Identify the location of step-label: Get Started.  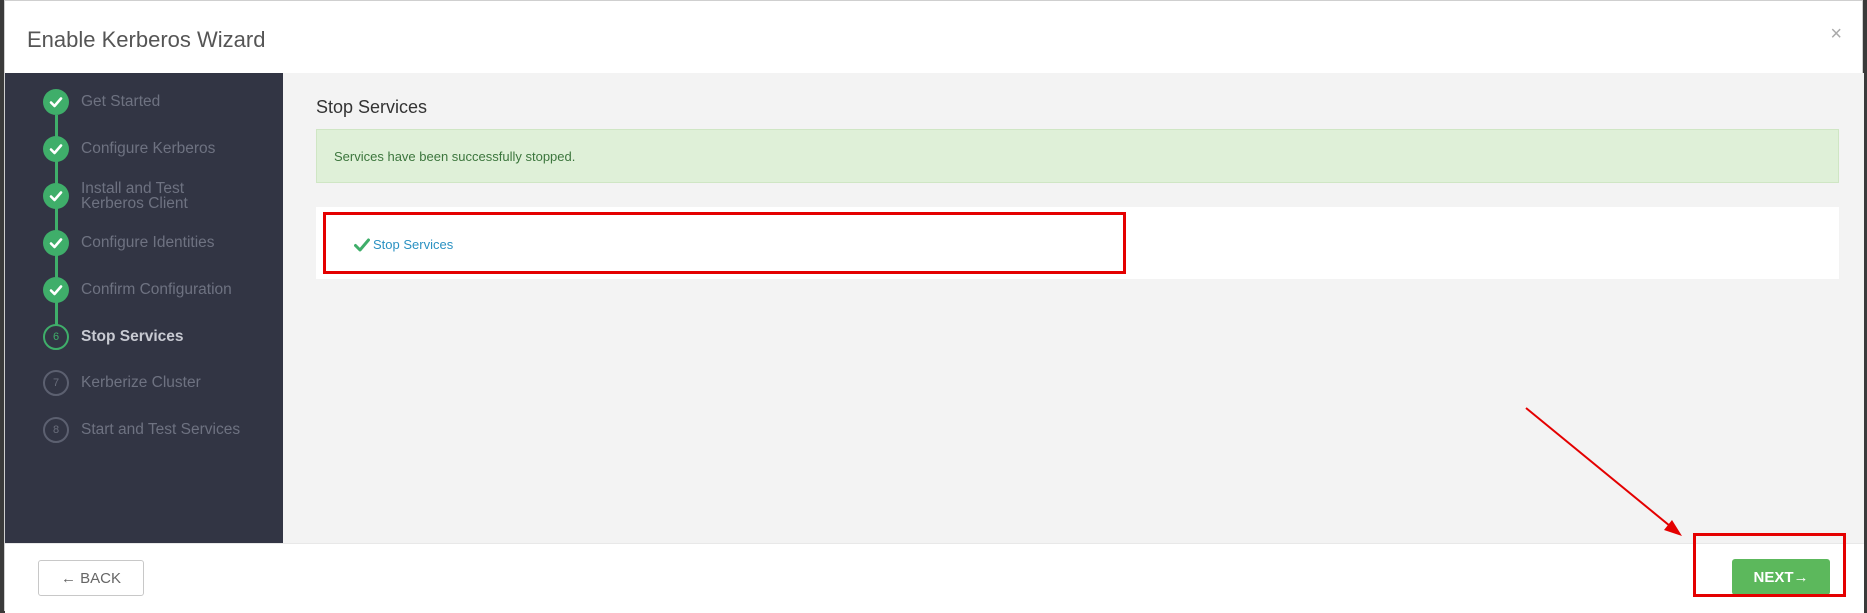
(121, 101).